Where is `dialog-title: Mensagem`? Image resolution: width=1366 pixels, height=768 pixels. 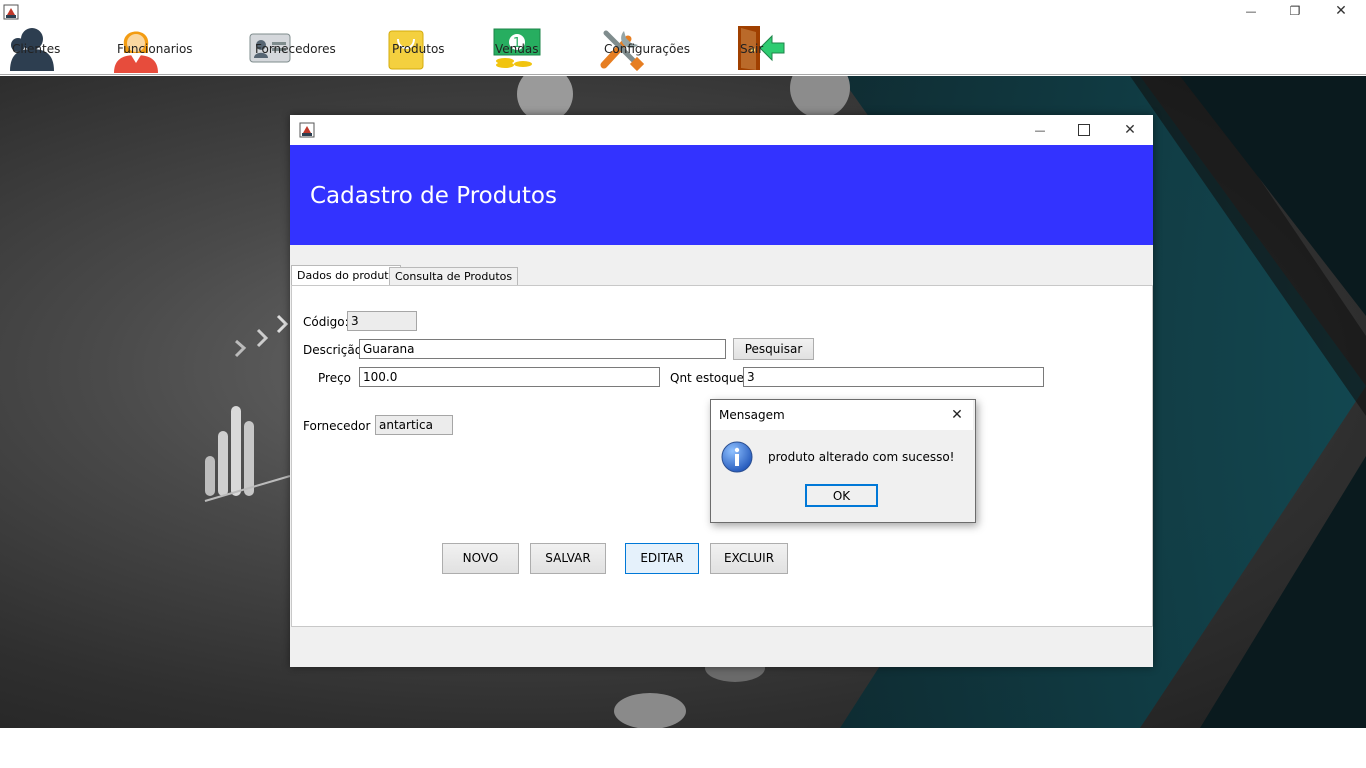
dialog-title: Mensagem is located at coordinates (752, 415).